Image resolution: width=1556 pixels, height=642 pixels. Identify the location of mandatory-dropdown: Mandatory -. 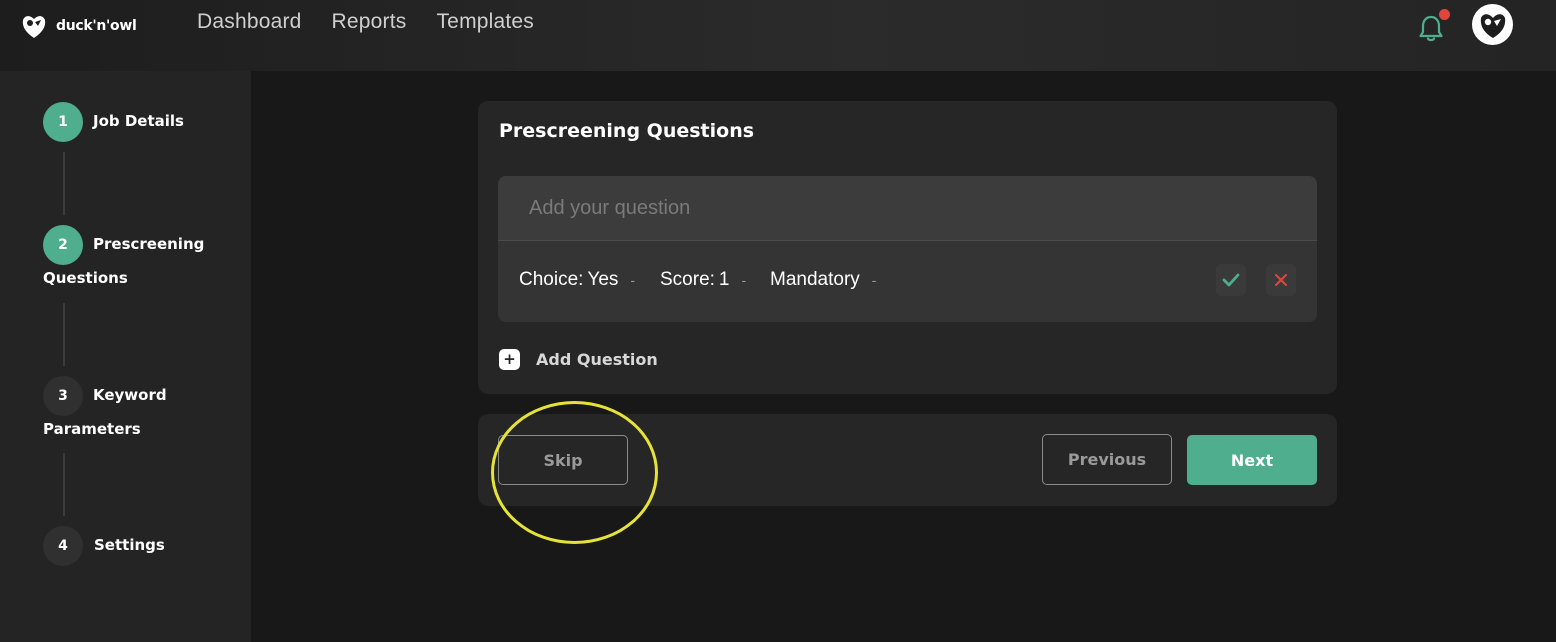
(823, 280).